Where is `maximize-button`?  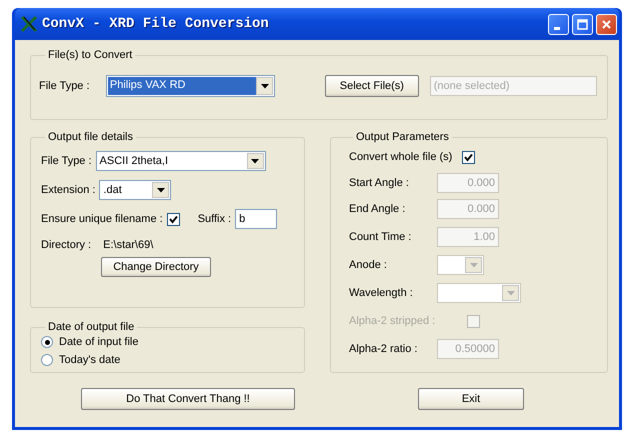 maximize-button is located at coordinates (582, 24).